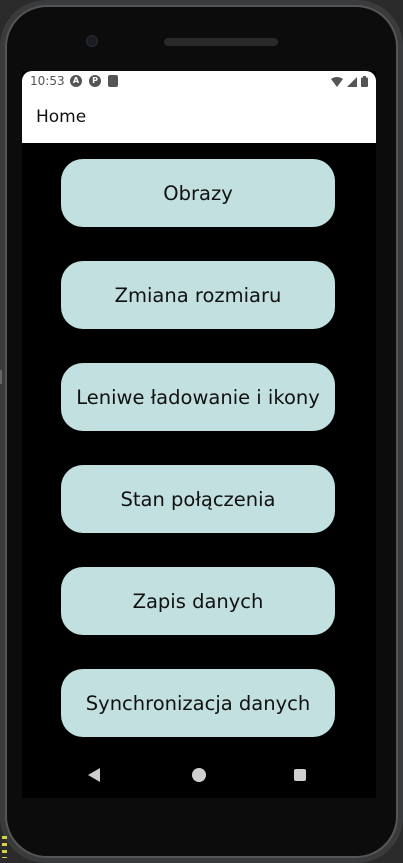 This screenshot has height=863, width=403. I want to click on obrazy-button: Obrazy, so click(198, 193).